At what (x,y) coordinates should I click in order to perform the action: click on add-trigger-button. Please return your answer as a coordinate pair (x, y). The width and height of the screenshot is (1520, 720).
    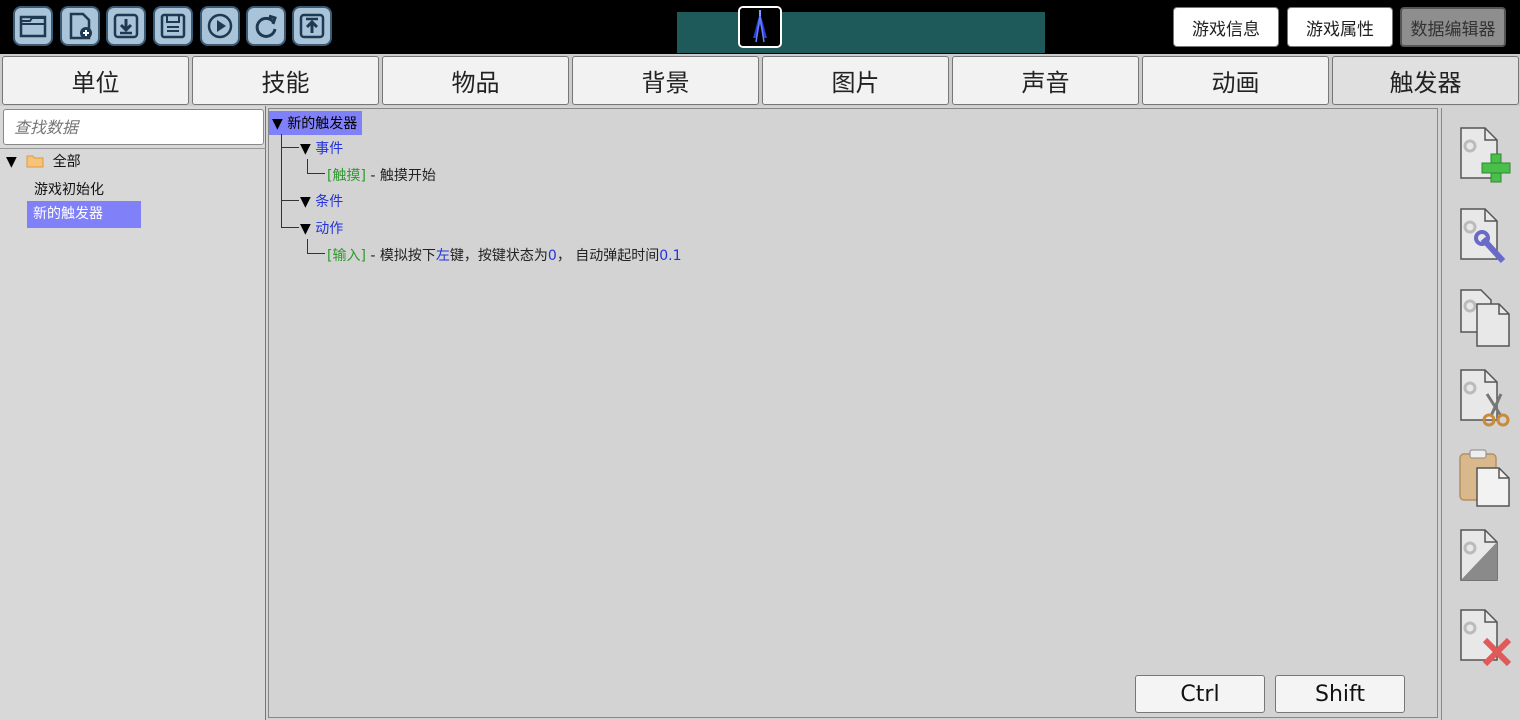
    Looking at the image, I should click on (1486, 156).